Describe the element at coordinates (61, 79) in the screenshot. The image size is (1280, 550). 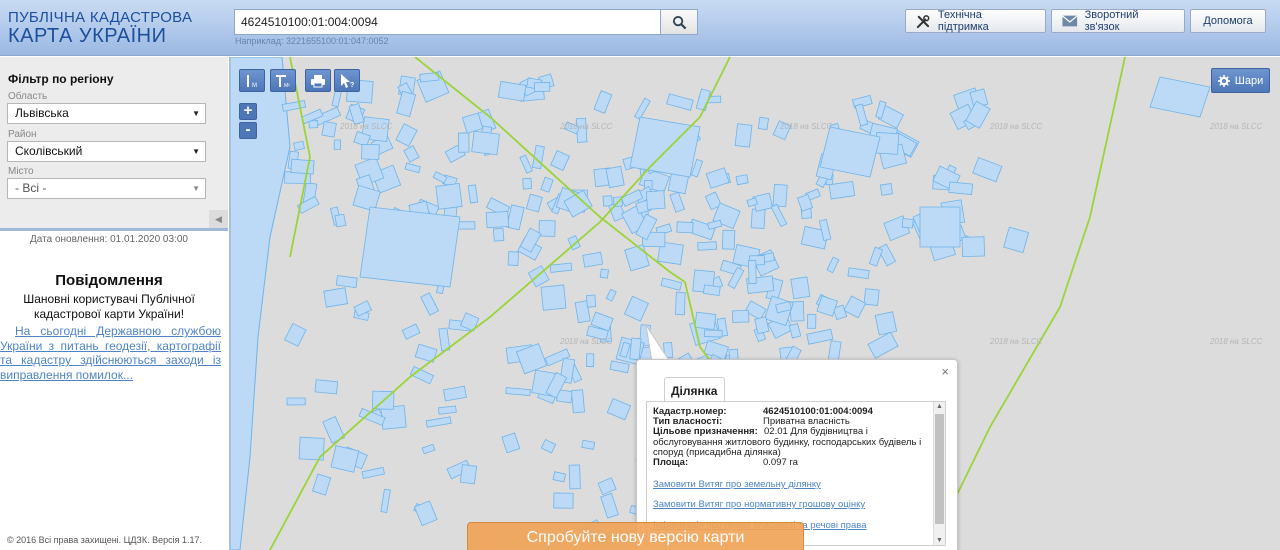
I see `filter-title: Фільтр по регіону` at that location.